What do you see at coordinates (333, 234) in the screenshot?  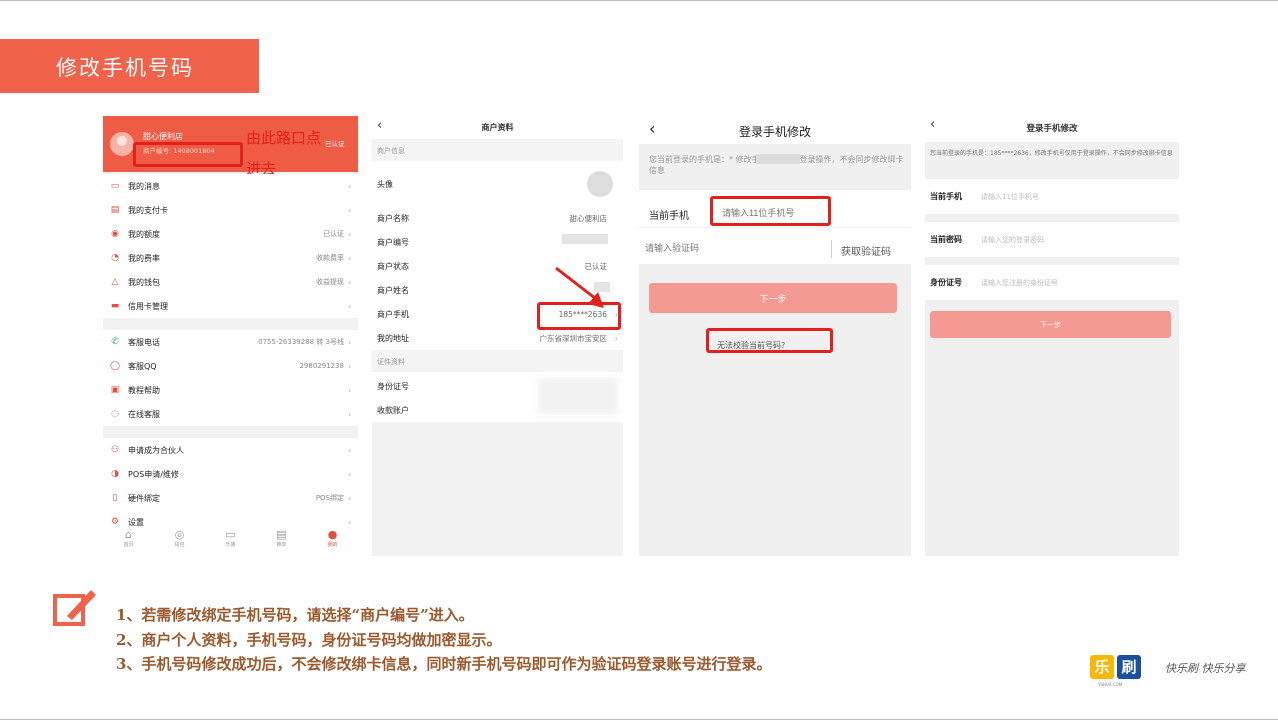 I see `menu-value: 已认证` at bounding box center [333, 234].